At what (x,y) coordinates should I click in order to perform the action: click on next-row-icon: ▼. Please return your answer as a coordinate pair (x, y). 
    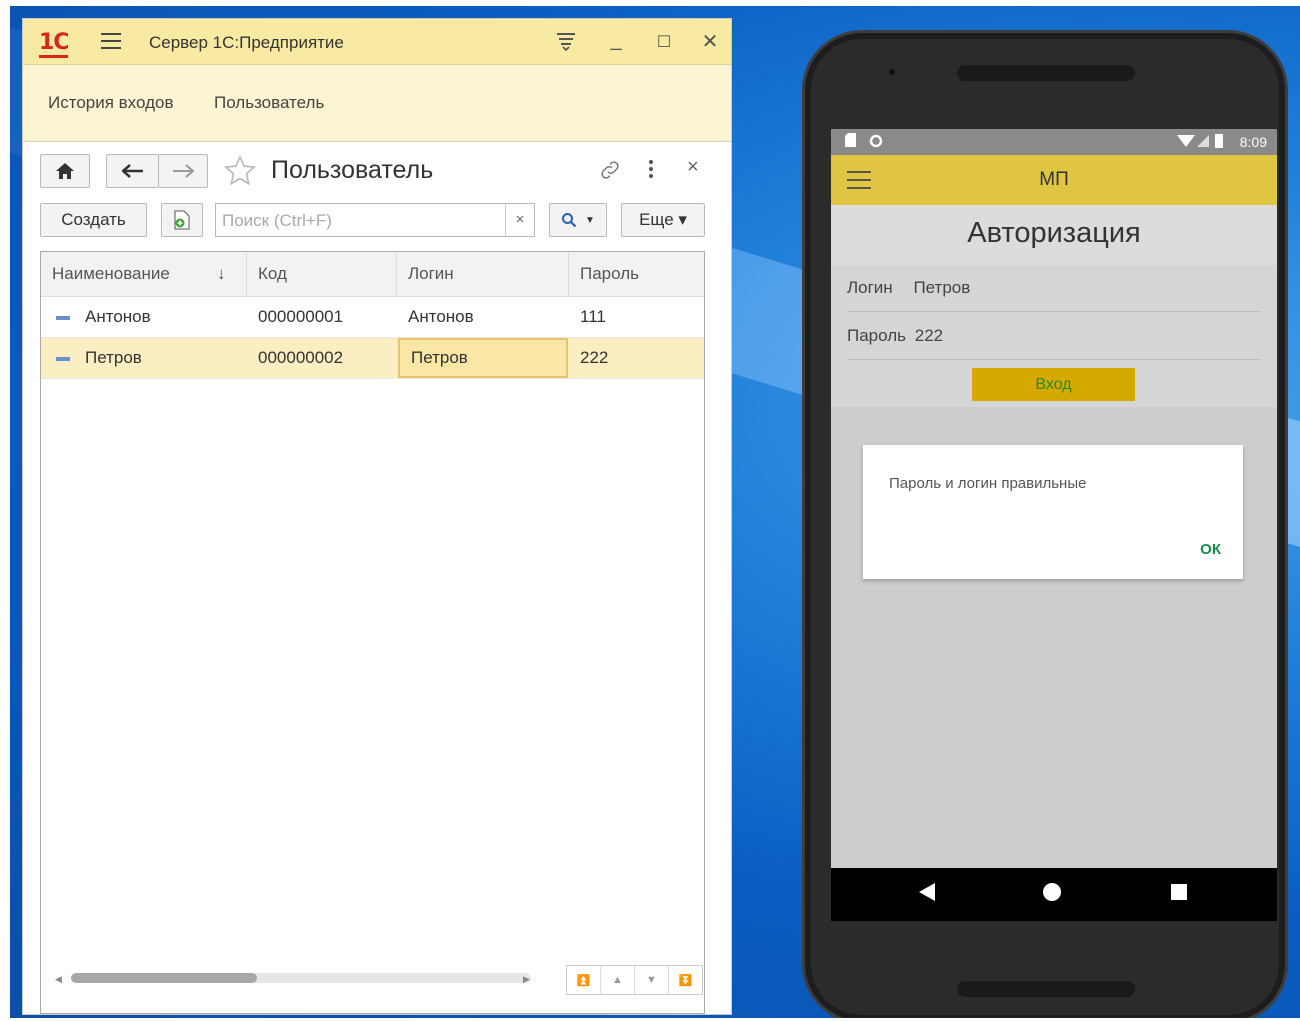
    Looking at the image, I should click on (651, 980).